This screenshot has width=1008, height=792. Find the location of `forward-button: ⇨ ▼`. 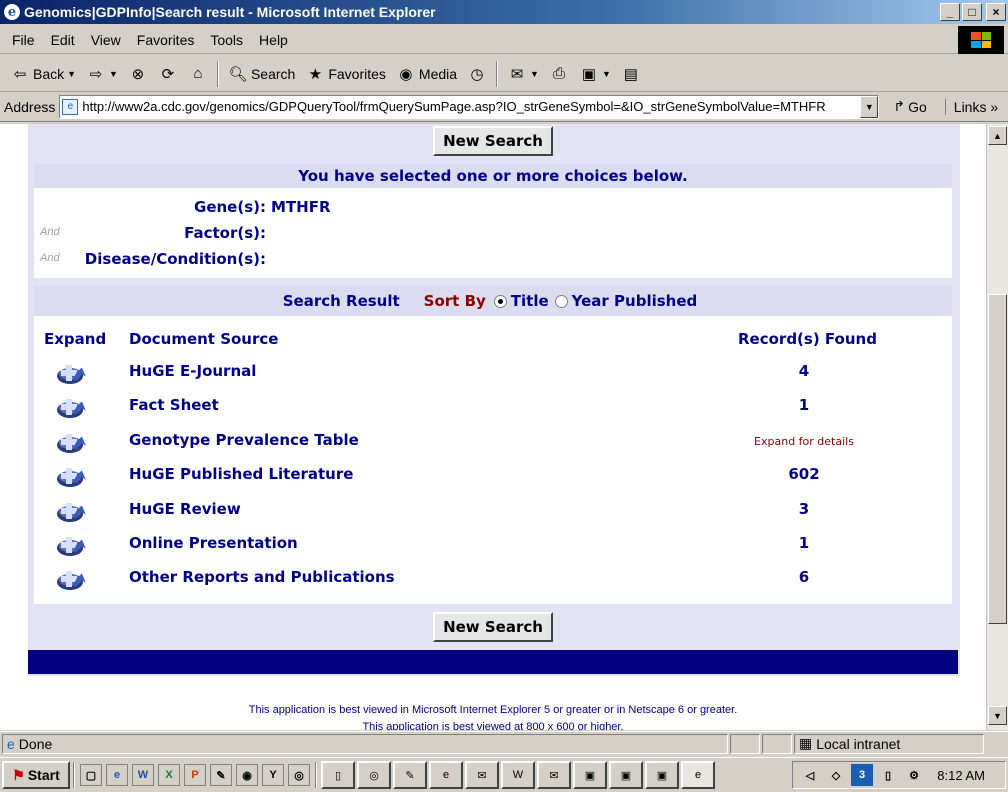

forward-button: ⇨ ▼ is located at coordinates (102, 74).